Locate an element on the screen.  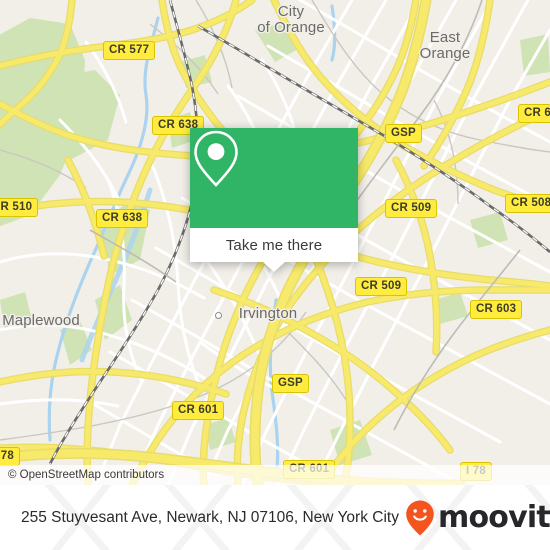
road-shield-cr601-west: CR 601 is located at coordinates (198, 410).